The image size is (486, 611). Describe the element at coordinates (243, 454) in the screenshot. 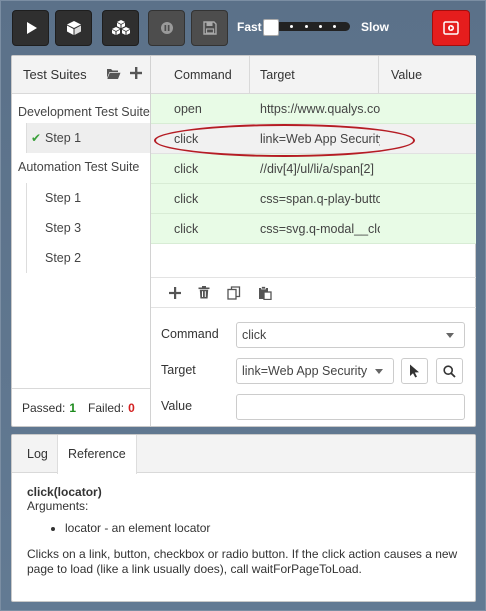

I see `bottom-tabs: Log Reference` at that location.